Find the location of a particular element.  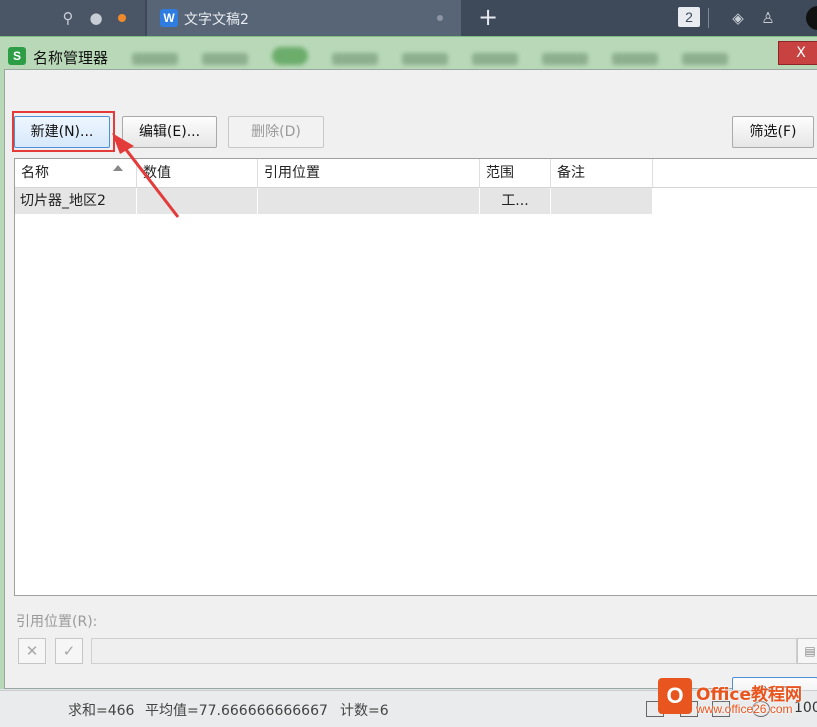

office-logo-icon: O is located at coordinates (675, 696).